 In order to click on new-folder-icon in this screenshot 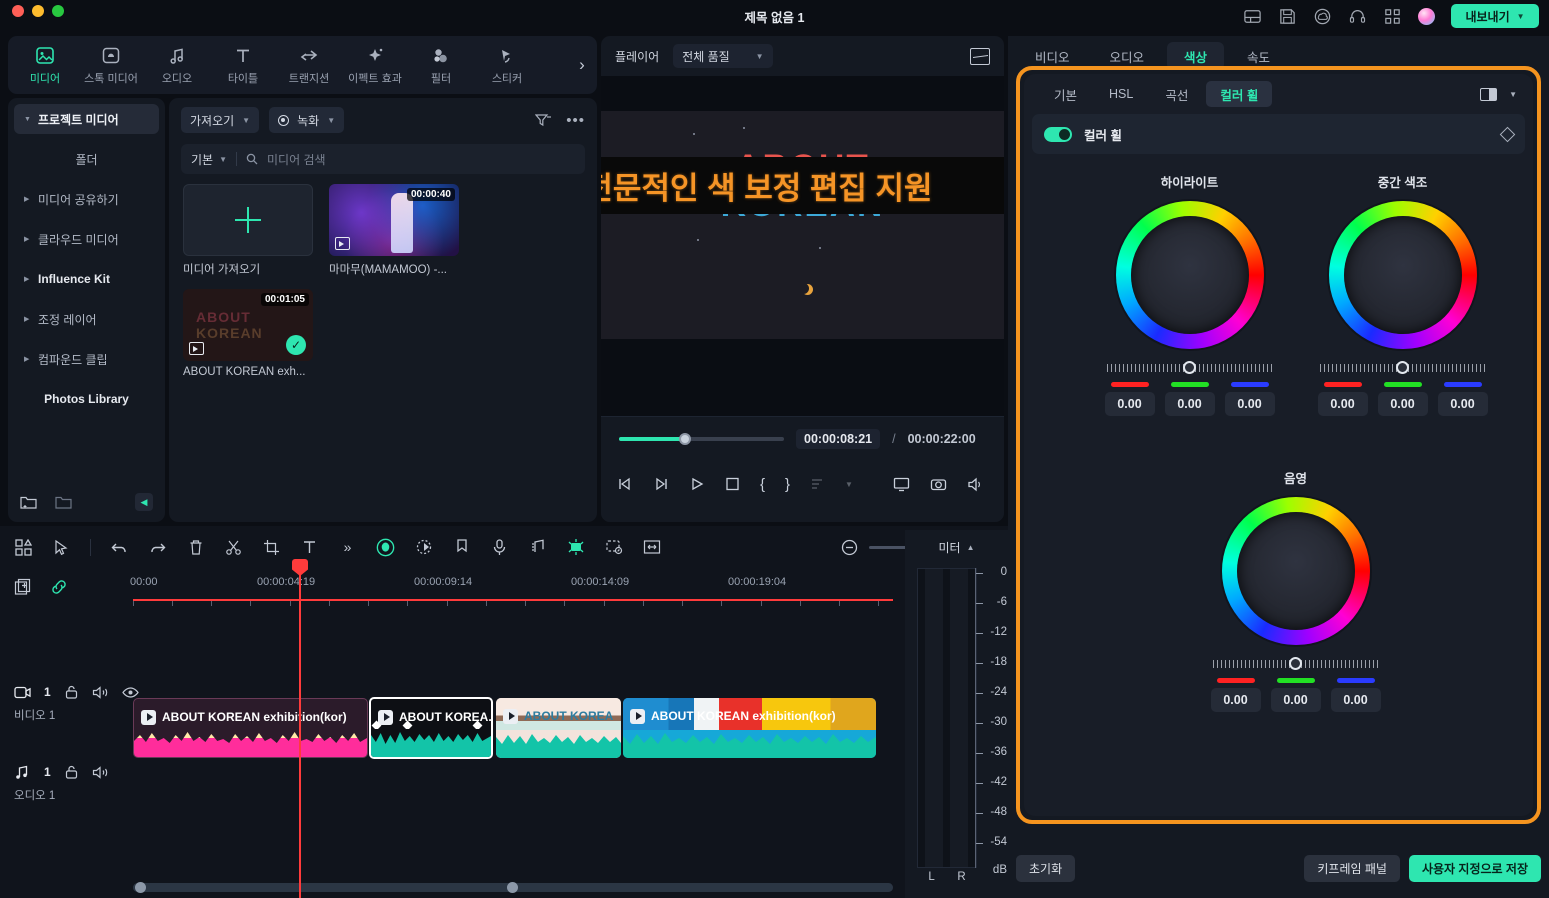, I will do `click(28, 502)`.